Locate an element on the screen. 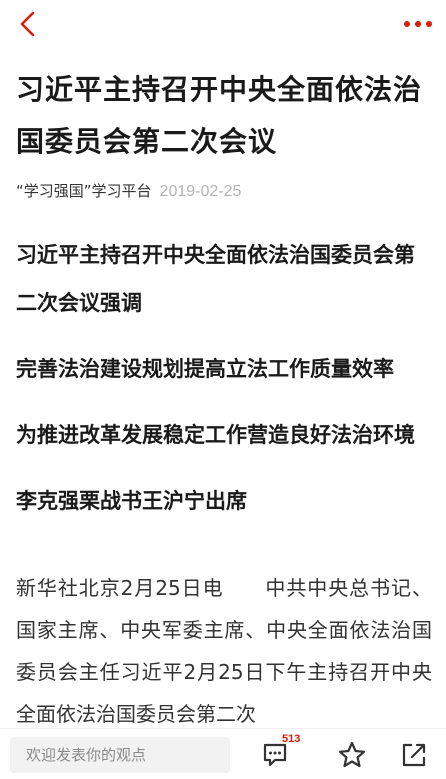 The width and height of the screenshot is (446, 779). share-icon is located at coordinates (414, 755).